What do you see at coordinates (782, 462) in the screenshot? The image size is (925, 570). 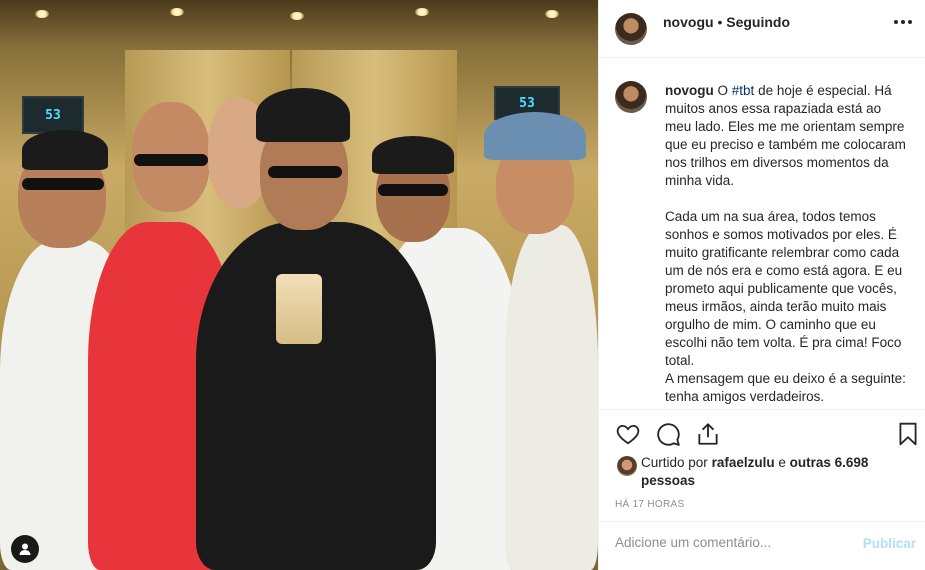 I see `likes-conjunction: e` at bounding box center [782, 462].